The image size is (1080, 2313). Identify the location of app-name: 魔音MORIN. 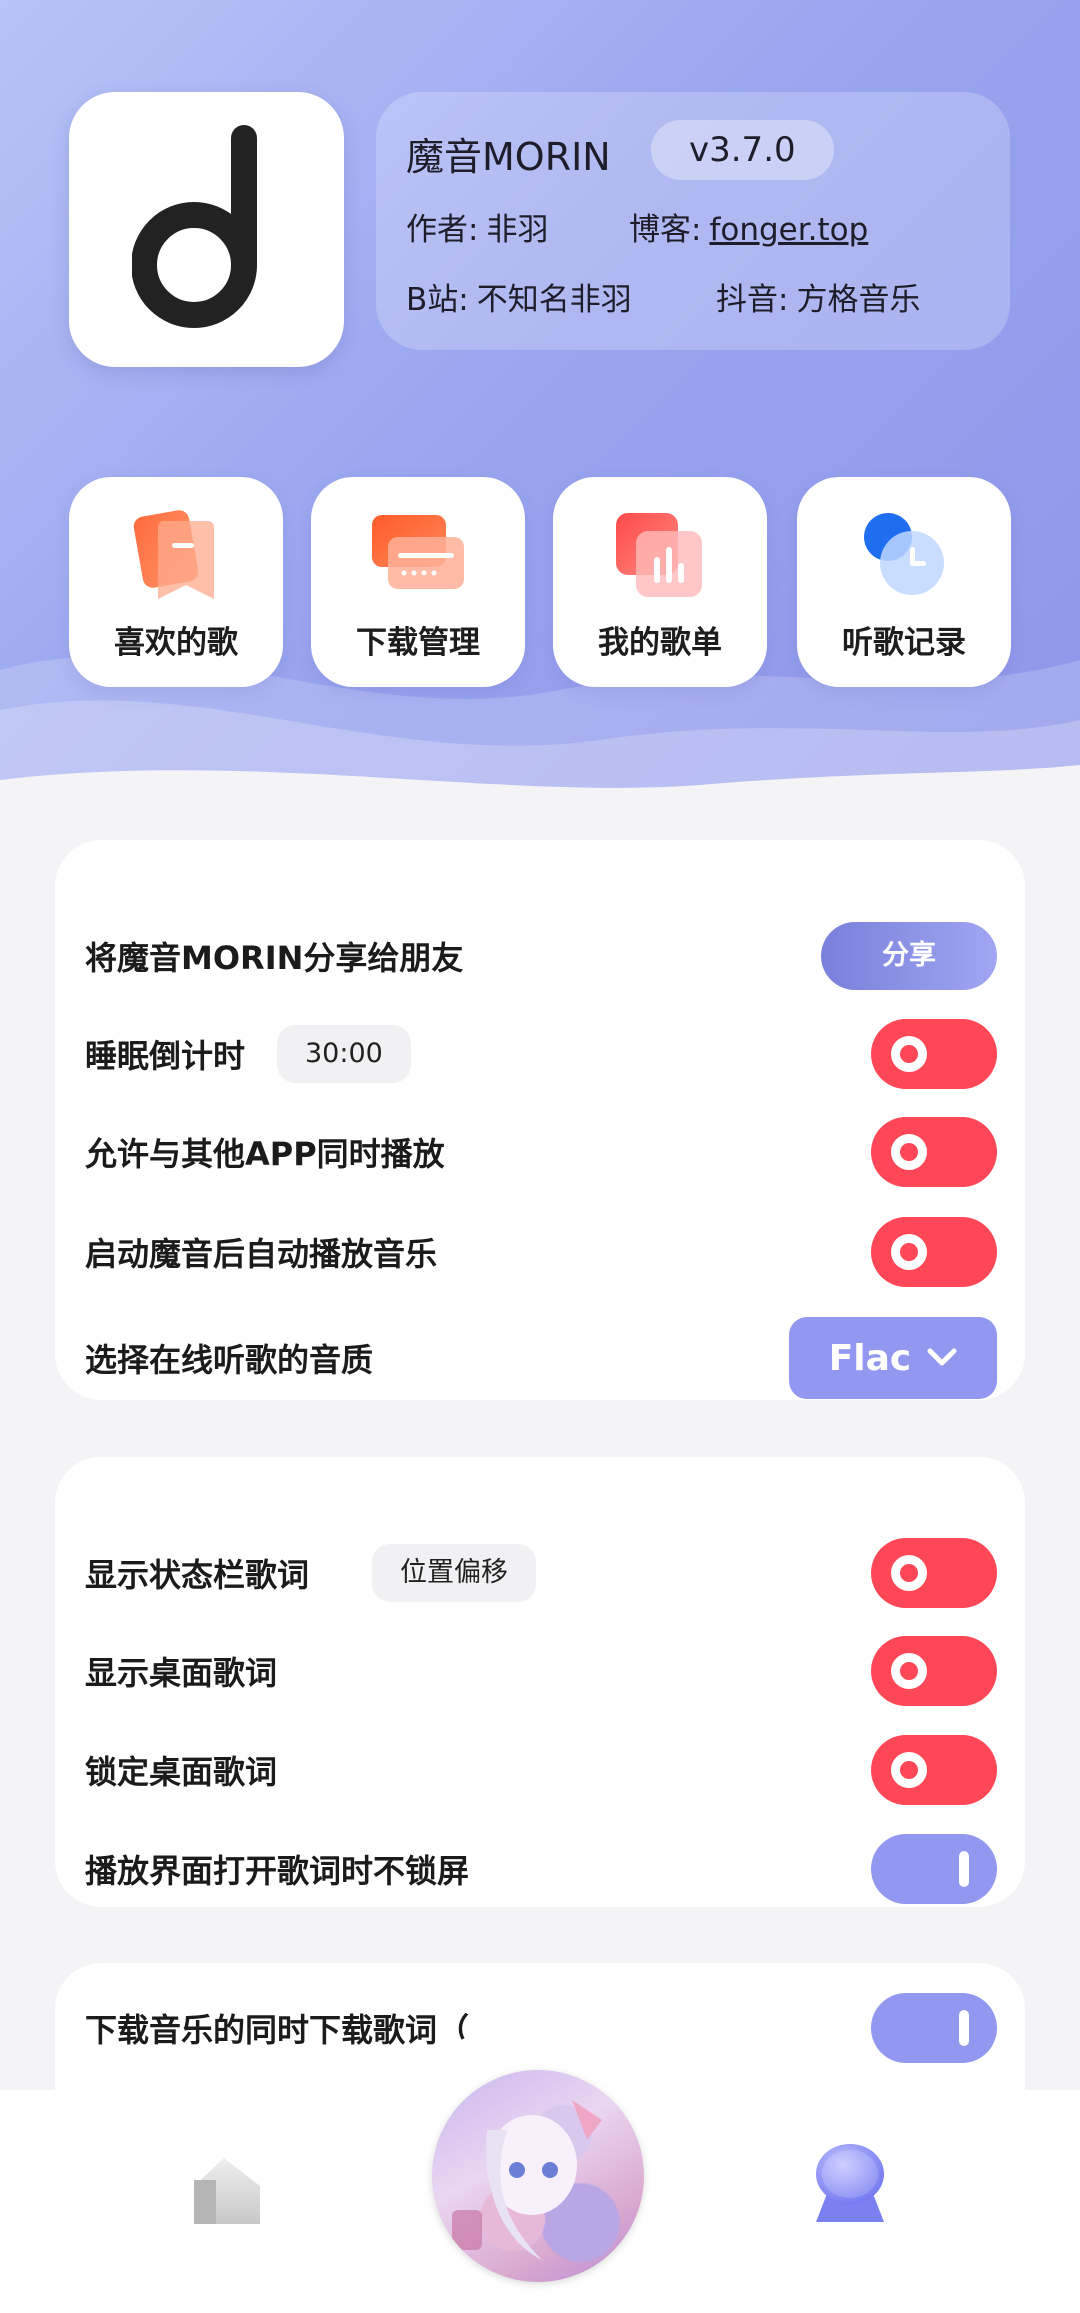
(508, 157).